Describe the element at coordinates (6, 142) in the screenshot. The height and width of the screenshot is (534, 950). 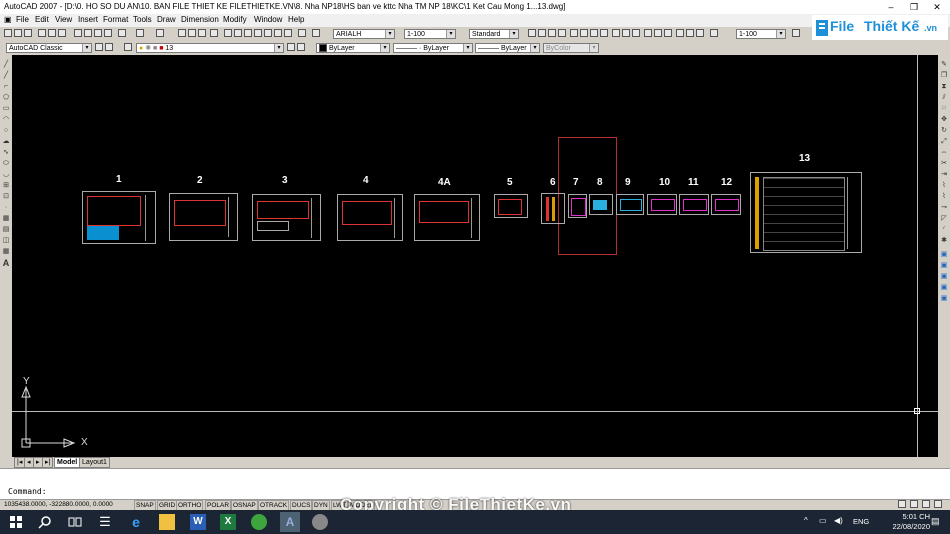
I see `revision-cloud-icon: ☁` at that location.